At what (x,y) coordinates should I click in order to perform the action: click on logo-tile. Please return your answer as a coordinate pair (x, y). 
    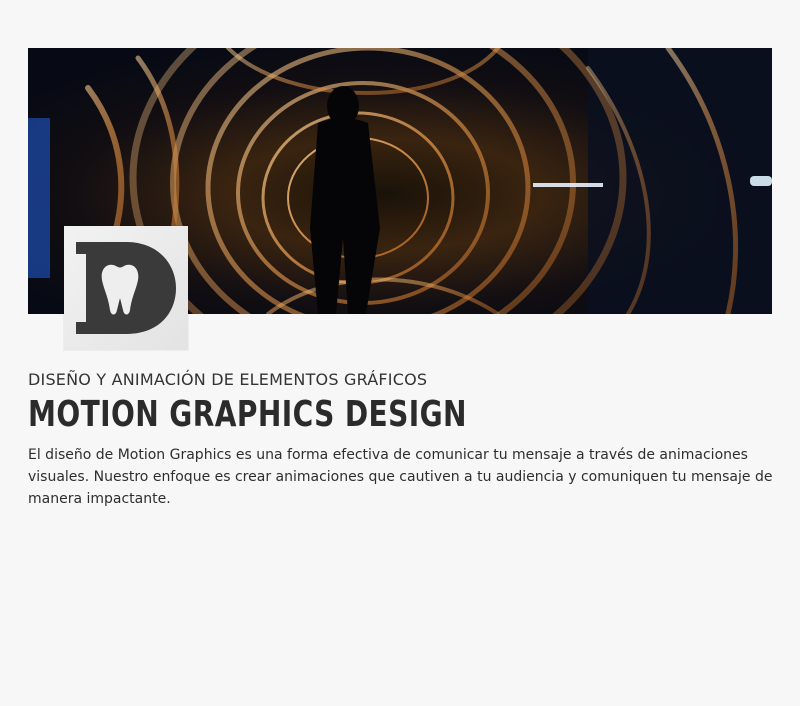
    Looking at the image, I should click on (126, 288).